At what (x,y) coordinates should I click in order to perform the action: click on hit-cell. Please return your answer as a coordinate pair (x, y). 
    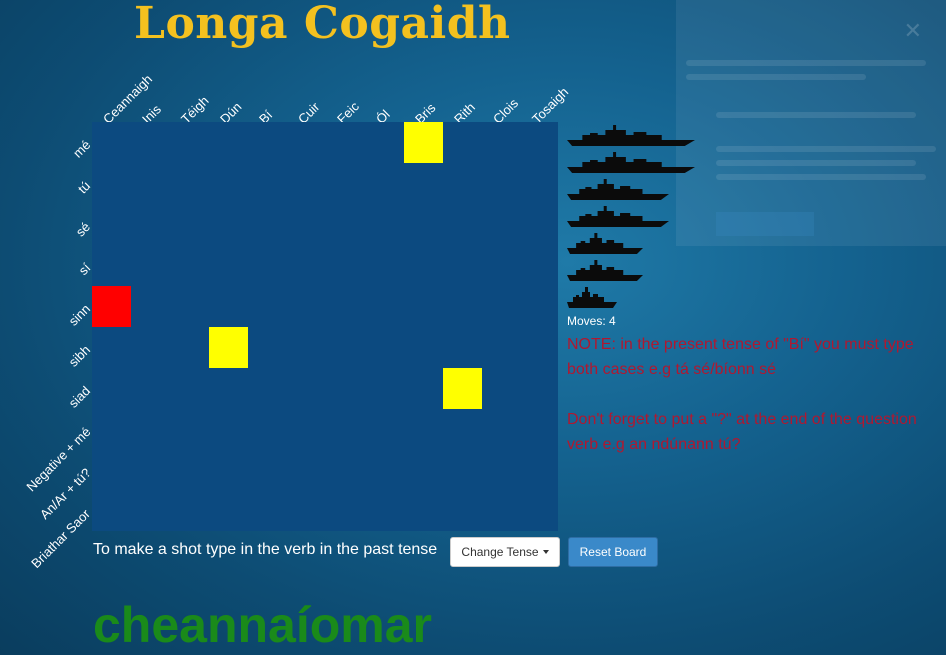
    Looking at the image, I should click on (111, 306).